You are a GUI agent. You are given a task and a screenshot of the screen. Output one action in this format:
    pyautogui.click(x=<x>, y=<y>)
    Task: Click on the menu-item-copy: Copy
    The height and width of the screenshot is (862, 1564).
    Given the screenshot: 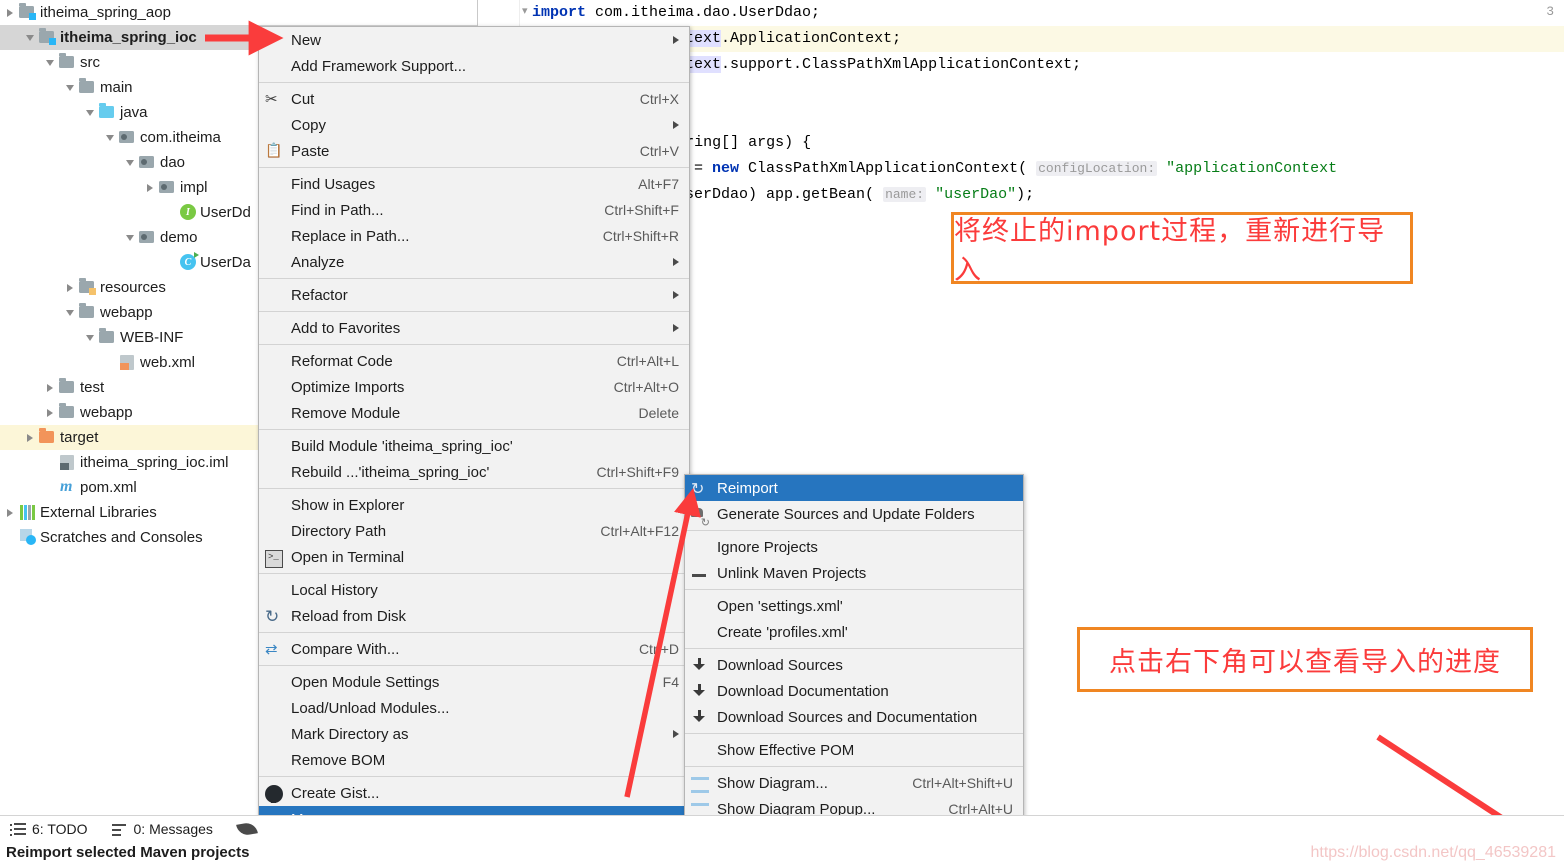 What is the action you would take?
    pyautogui.click(x=474, y=125)
    